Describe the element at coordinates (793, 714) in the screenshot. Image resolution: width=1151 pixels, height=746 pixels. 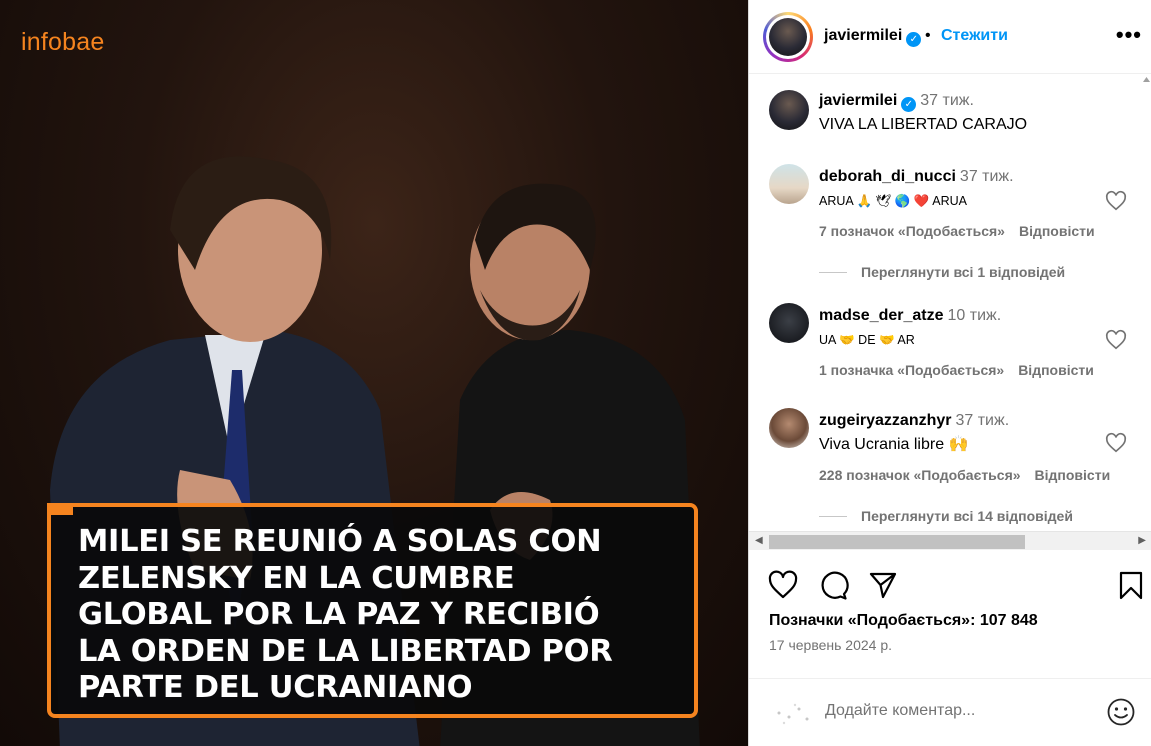
I see `add-comment-avatar-icon` at that location.